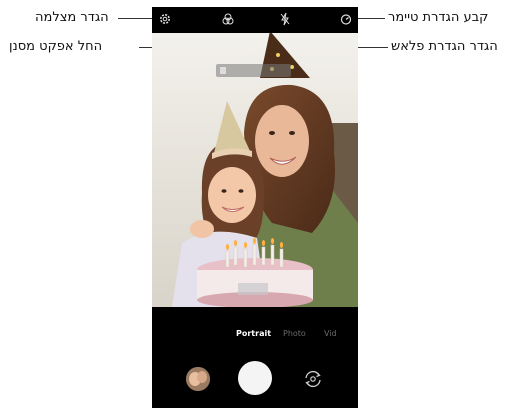  Describe the element at coordinates (72, 17) in the screenshot. I see `callout-camera-settings: הגדר מצלמה` at that location.